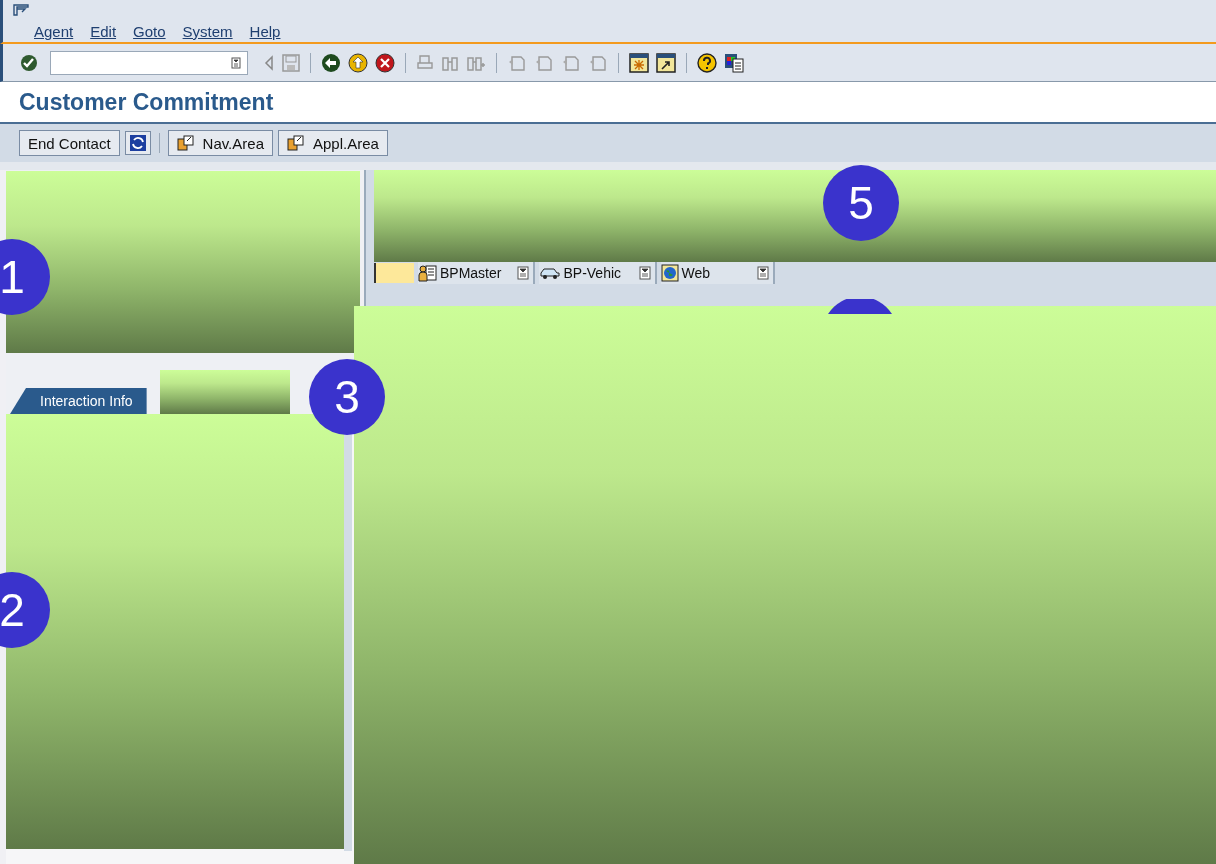 The height and width of the screenshot is (864, 1216). I want to click on menu-item: System, so click(207, 31).